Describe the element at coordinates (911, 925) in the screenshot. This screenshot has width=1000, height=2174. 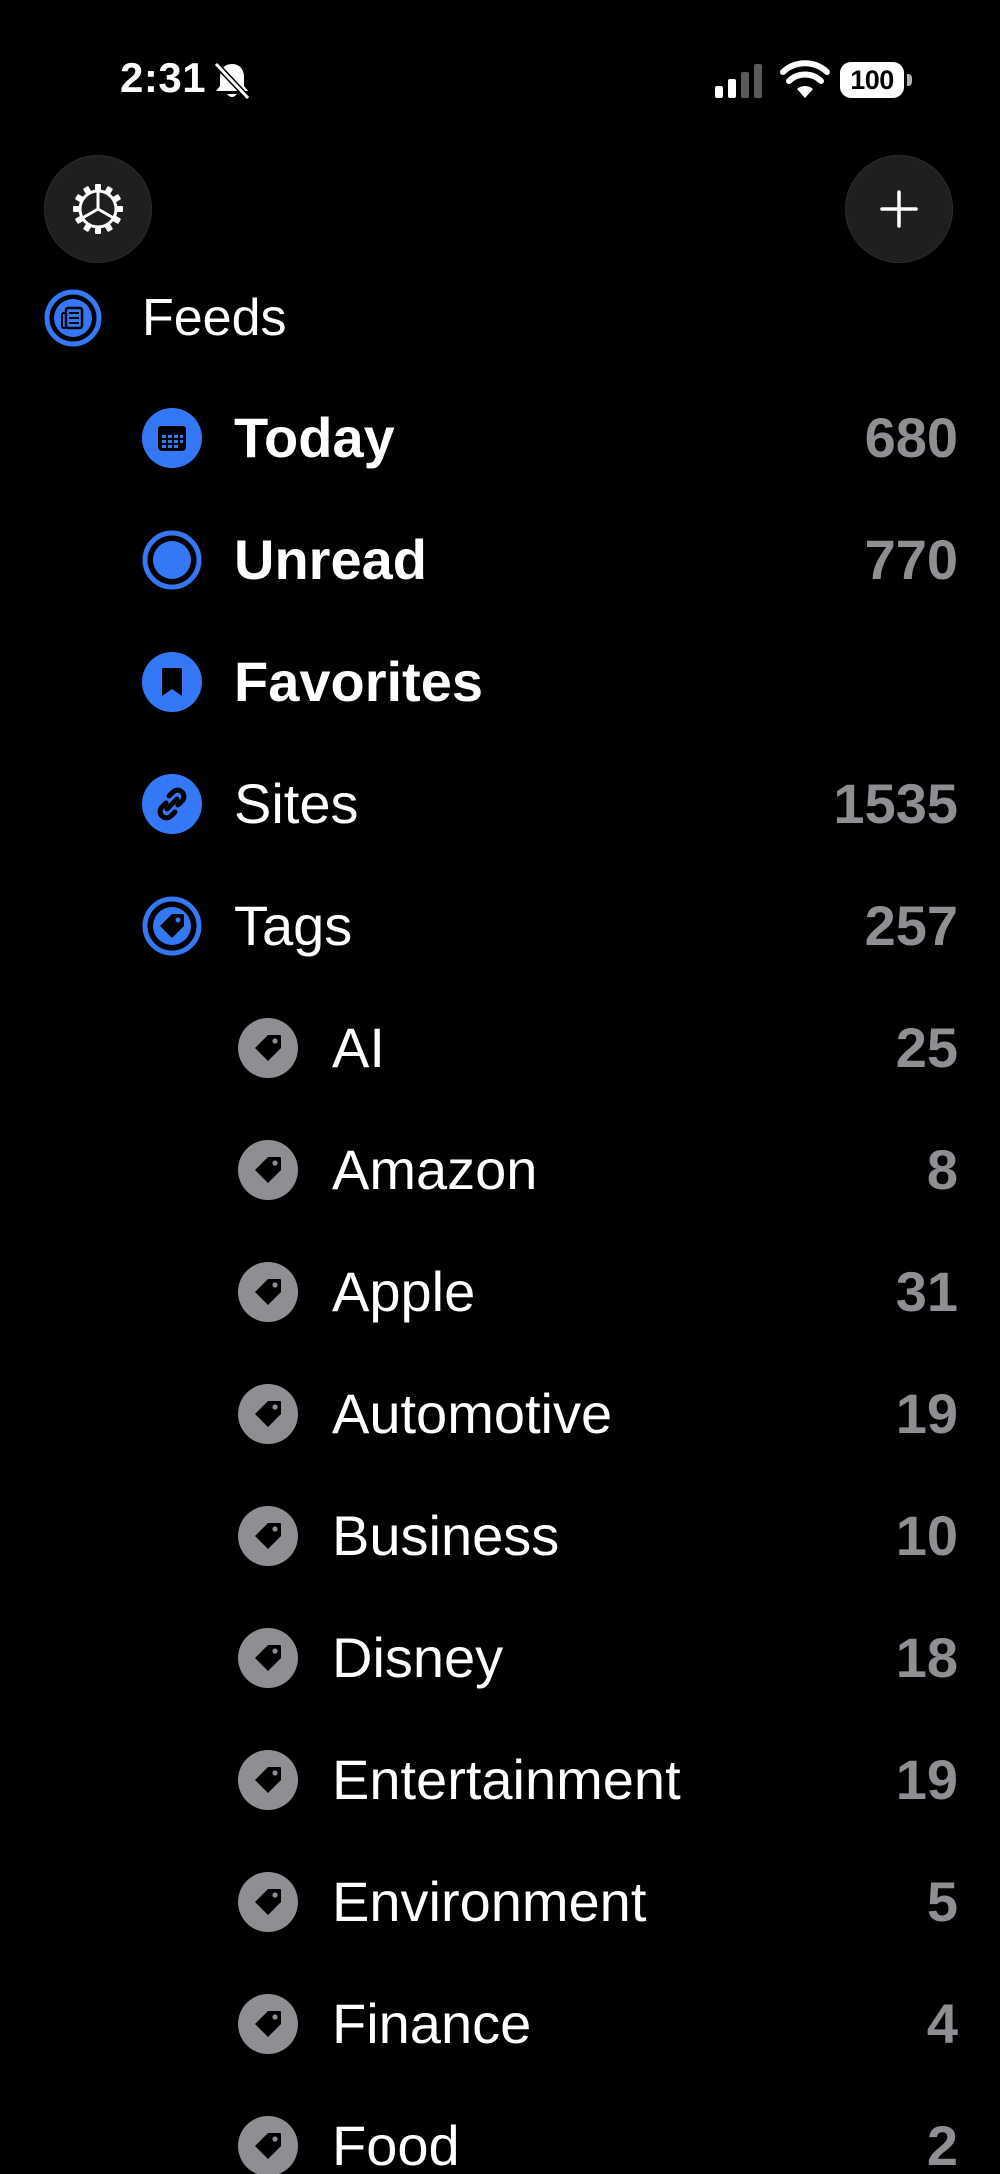
I see `sidebar-item-count: 257` at that location.